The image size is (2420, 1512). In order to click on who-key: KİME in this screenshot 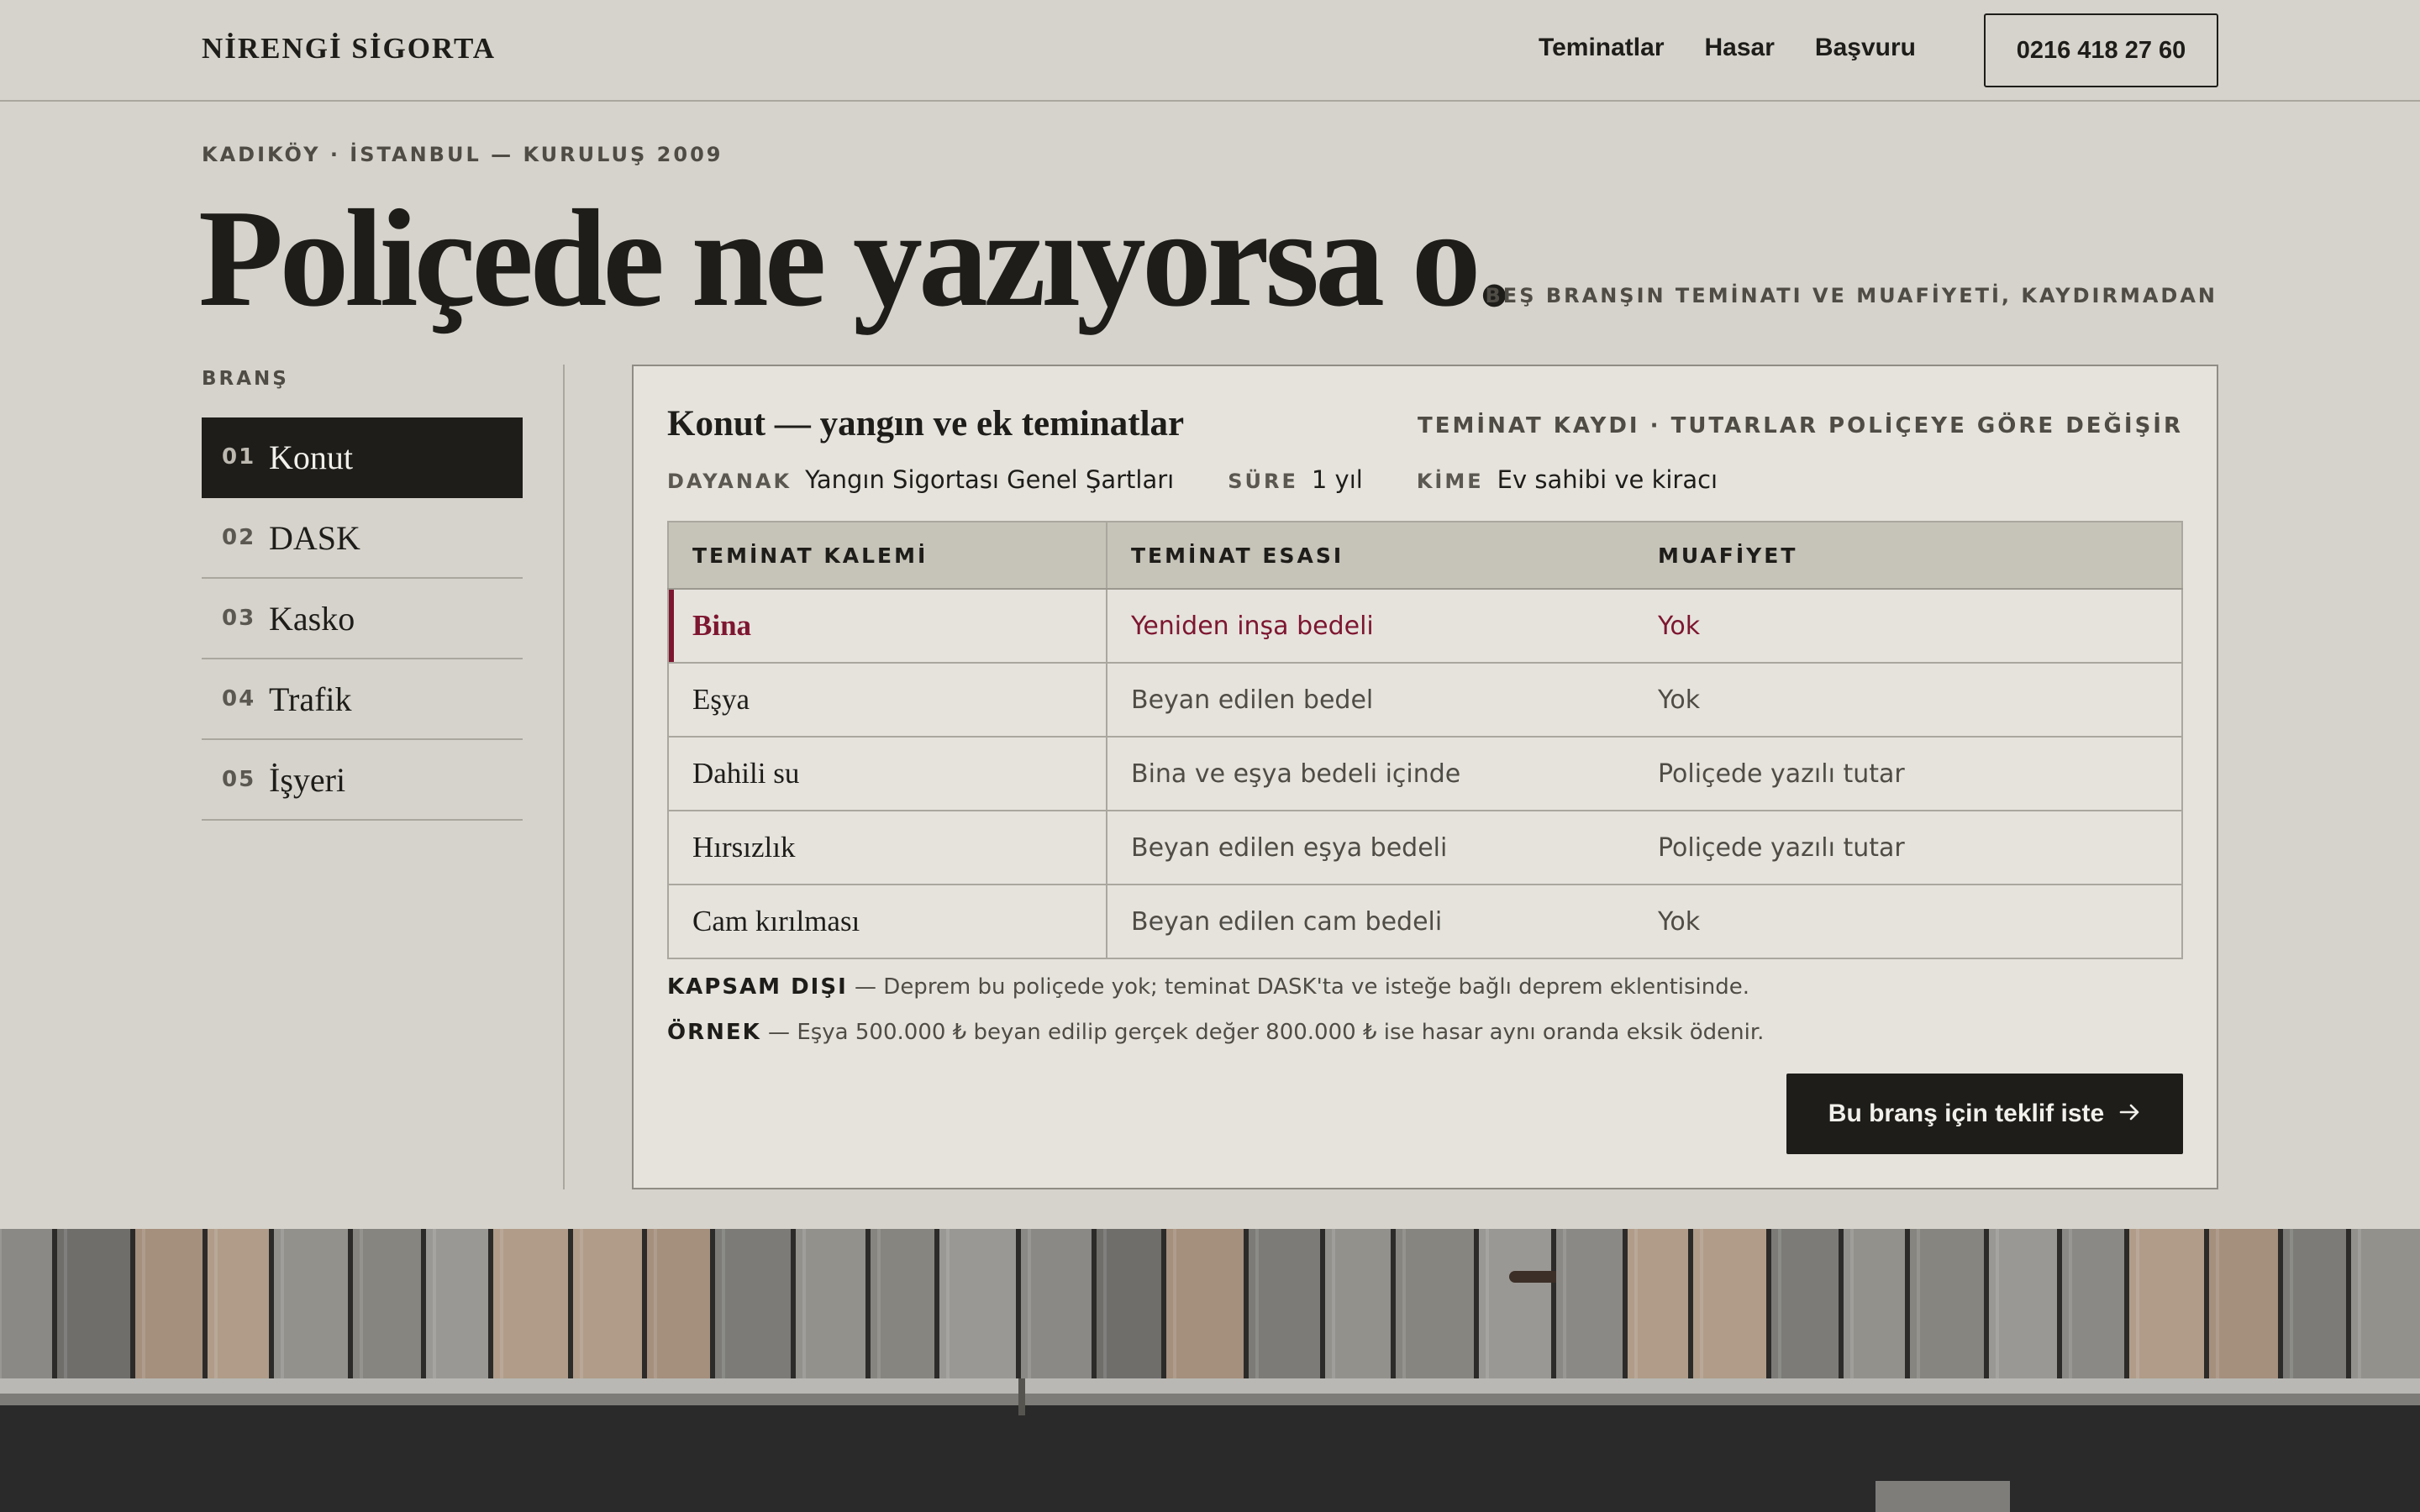, I will do `click(1450, 481)`.